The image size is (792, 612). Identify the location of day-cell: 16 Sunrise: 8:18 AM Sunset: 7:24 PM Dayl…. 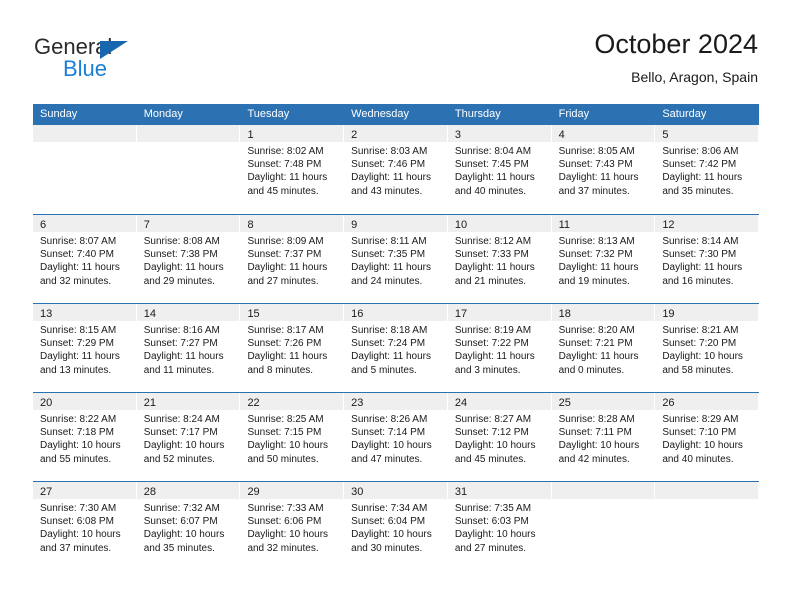
(396, 348).